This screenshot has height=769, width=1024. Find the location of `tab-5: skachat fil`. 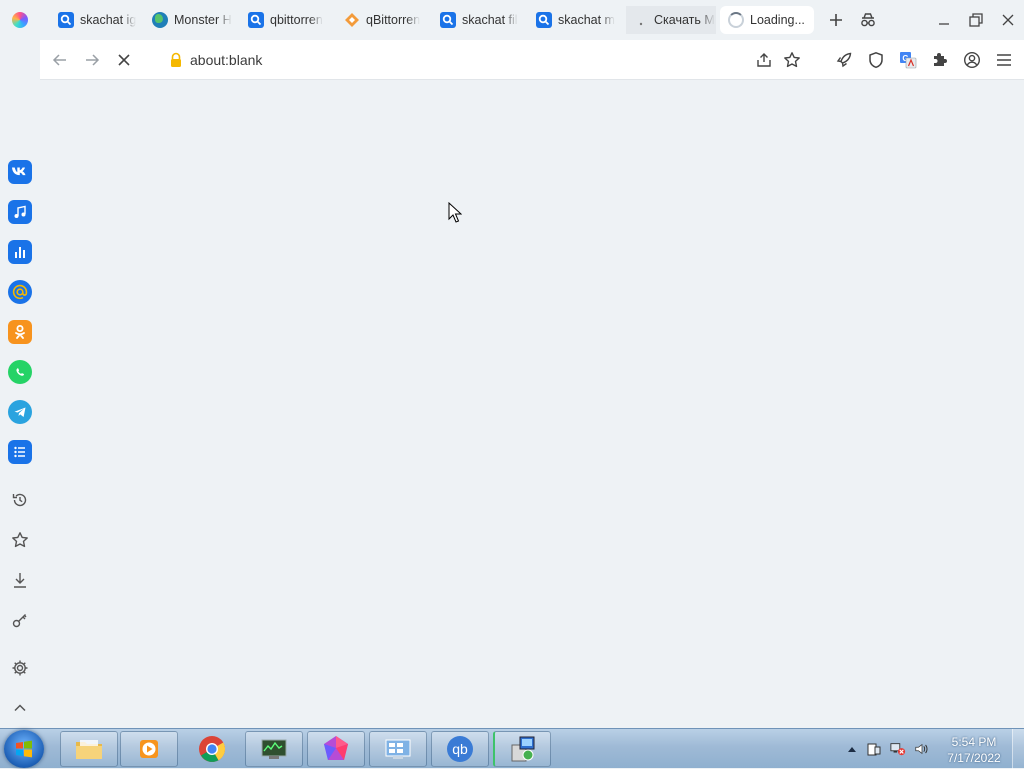

tab-5: skachat fil is located at coordinates (479, 20).